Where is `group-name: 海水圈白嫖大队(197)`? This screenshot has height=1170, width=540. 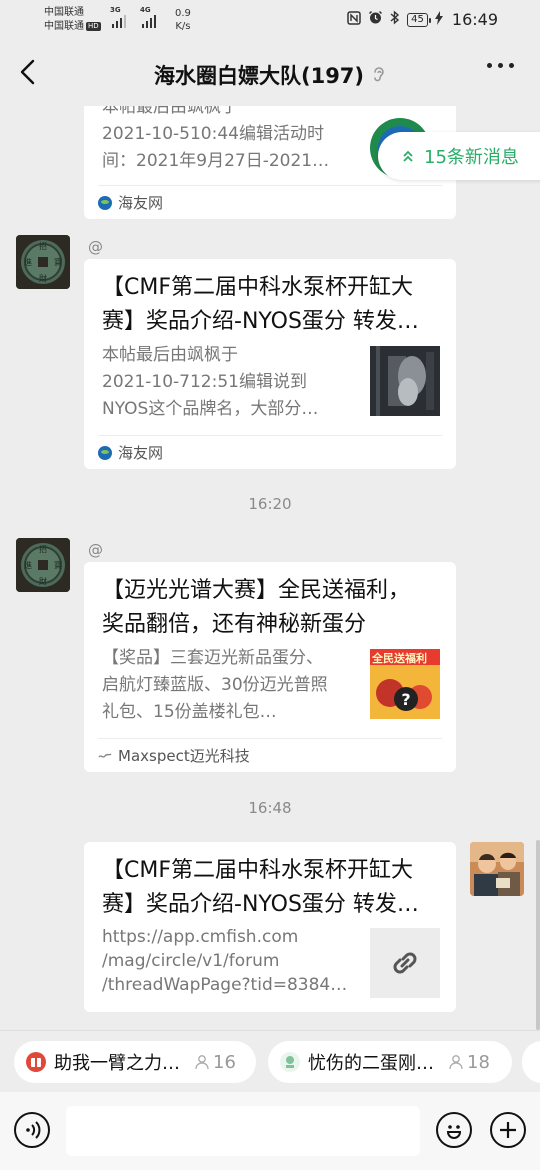 group-name: 海水圈白嫖大队(197) is located at coordinates (259, 76).